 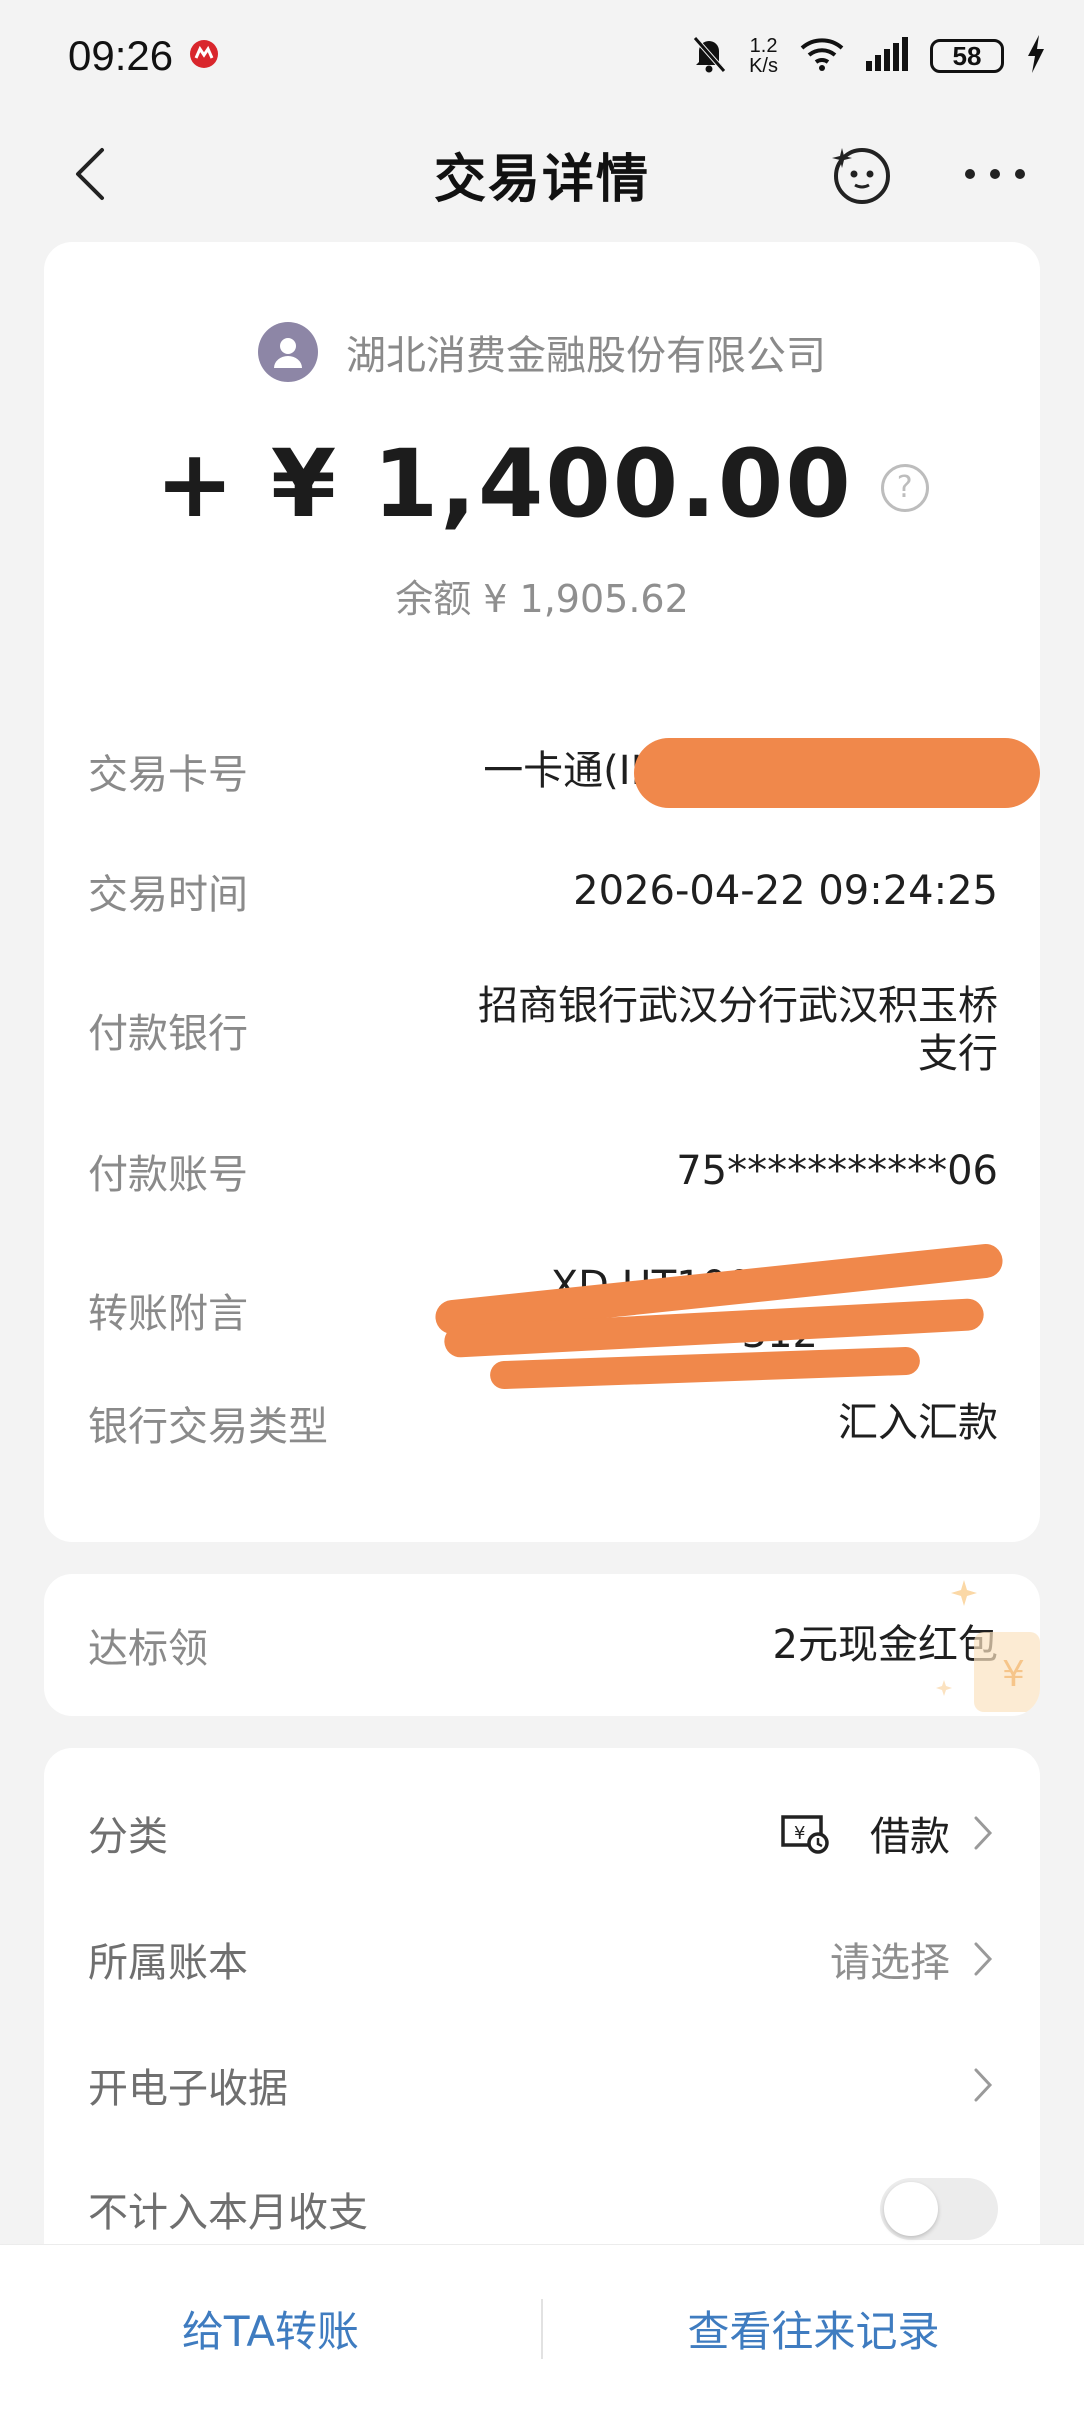 I want to click on detail-row-account: 付款账号 75***********06, so click(x=543, y=1171).